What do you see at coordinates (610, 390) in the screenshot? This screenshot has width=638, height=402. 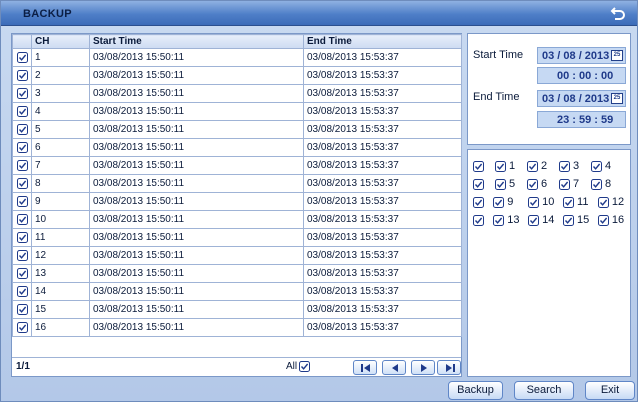 I see `exit-button: Exit` at bounding box center [610, 390].